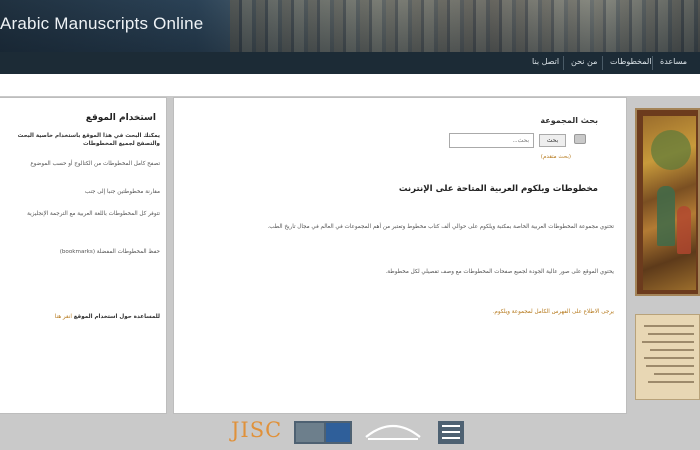  I want to click on watermark-text: شاشة, so click(36, 352).